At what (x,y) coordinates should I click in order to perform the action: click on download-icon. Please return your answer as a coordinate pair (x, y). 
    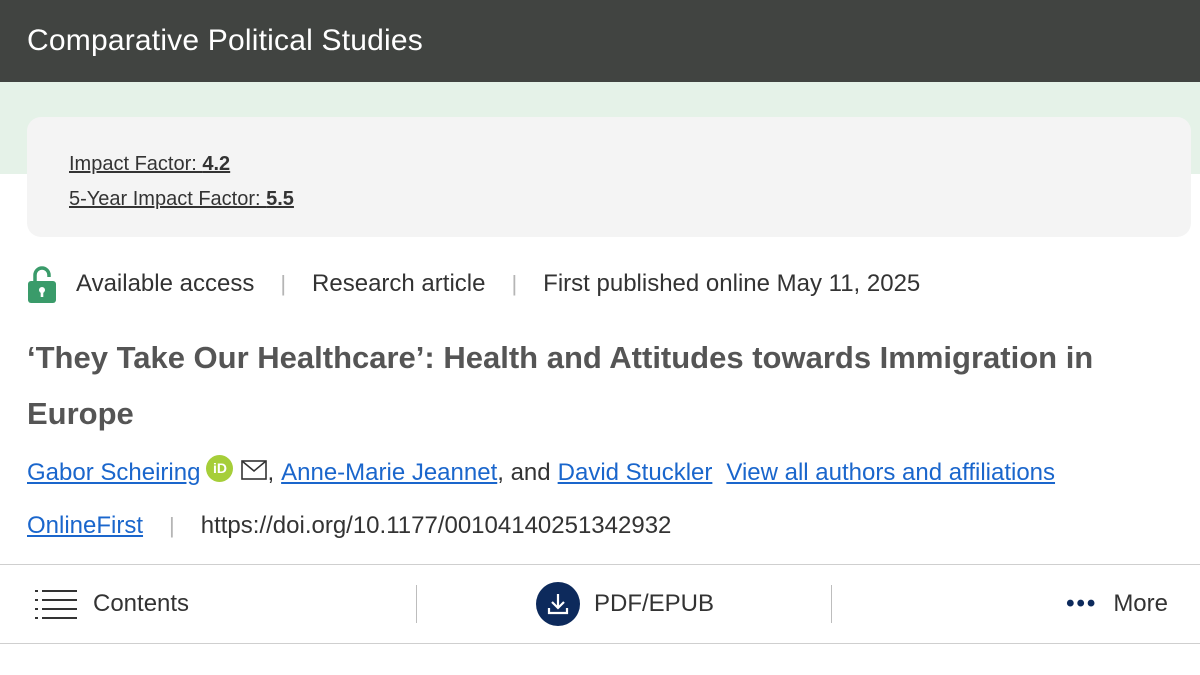
    Looking at the image, I should click on (558, 604).